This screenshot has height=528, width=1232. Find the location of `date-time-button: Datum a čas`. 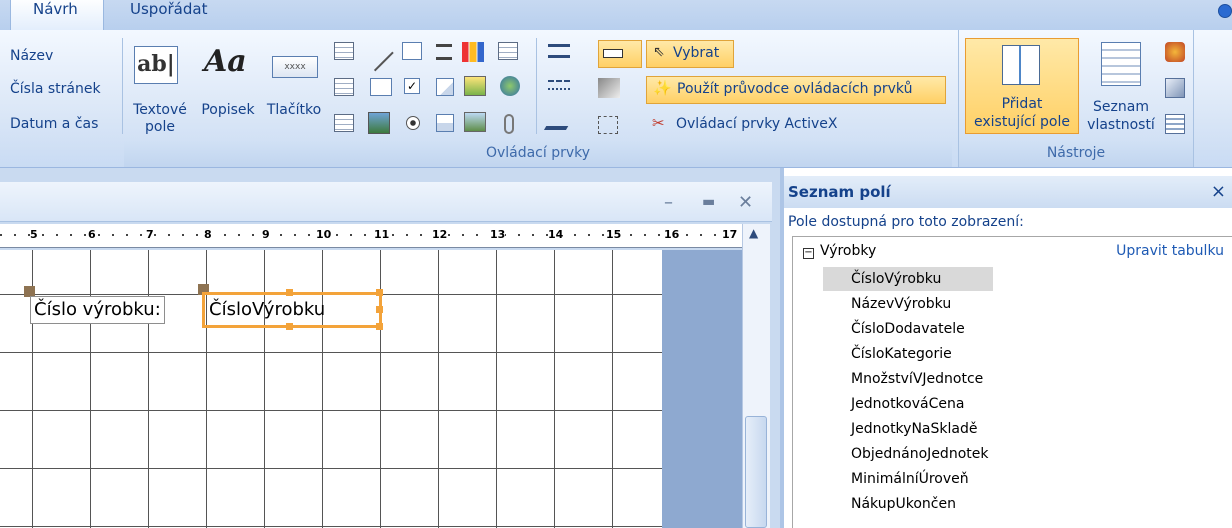

date-time-button: Datum a čas is located at coordinates (54, 124).